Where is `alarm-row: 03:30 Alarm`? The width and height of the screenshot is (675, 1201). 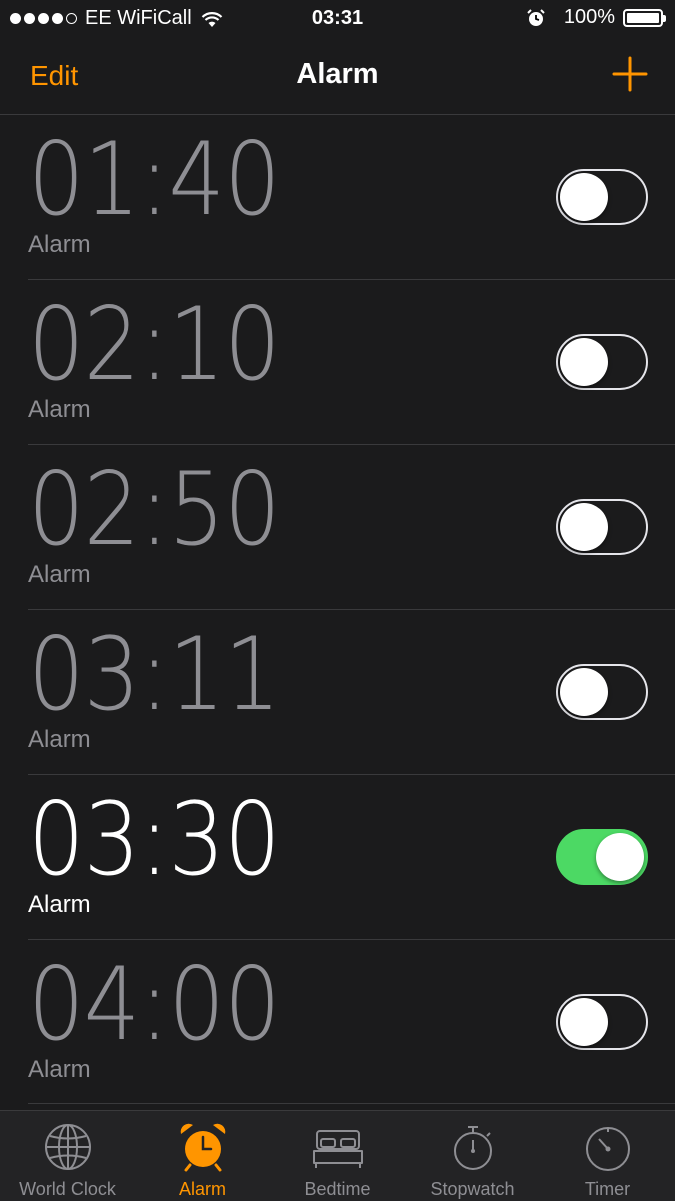
alarm-row: 03:30 Alarm is located at coordinates (351, 857).